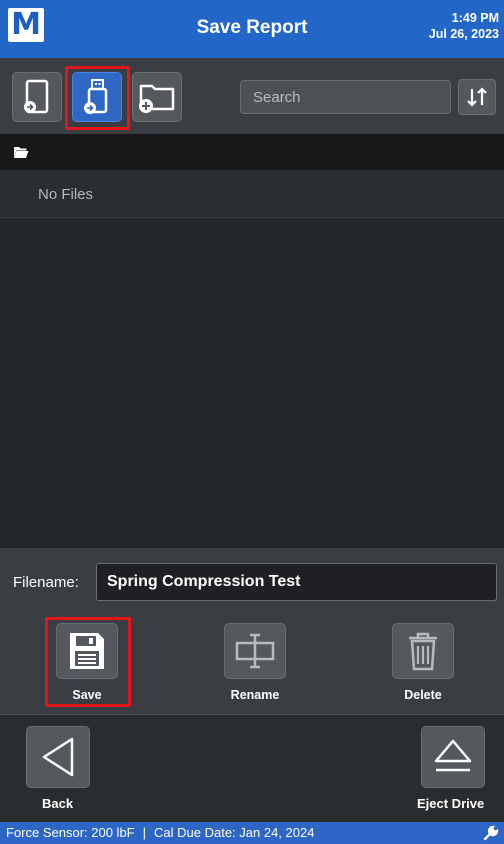  What do you see at coordinates (255, 695) in the screenshot?
I see `rename-label: Rename` at bounding box center [255, 695].